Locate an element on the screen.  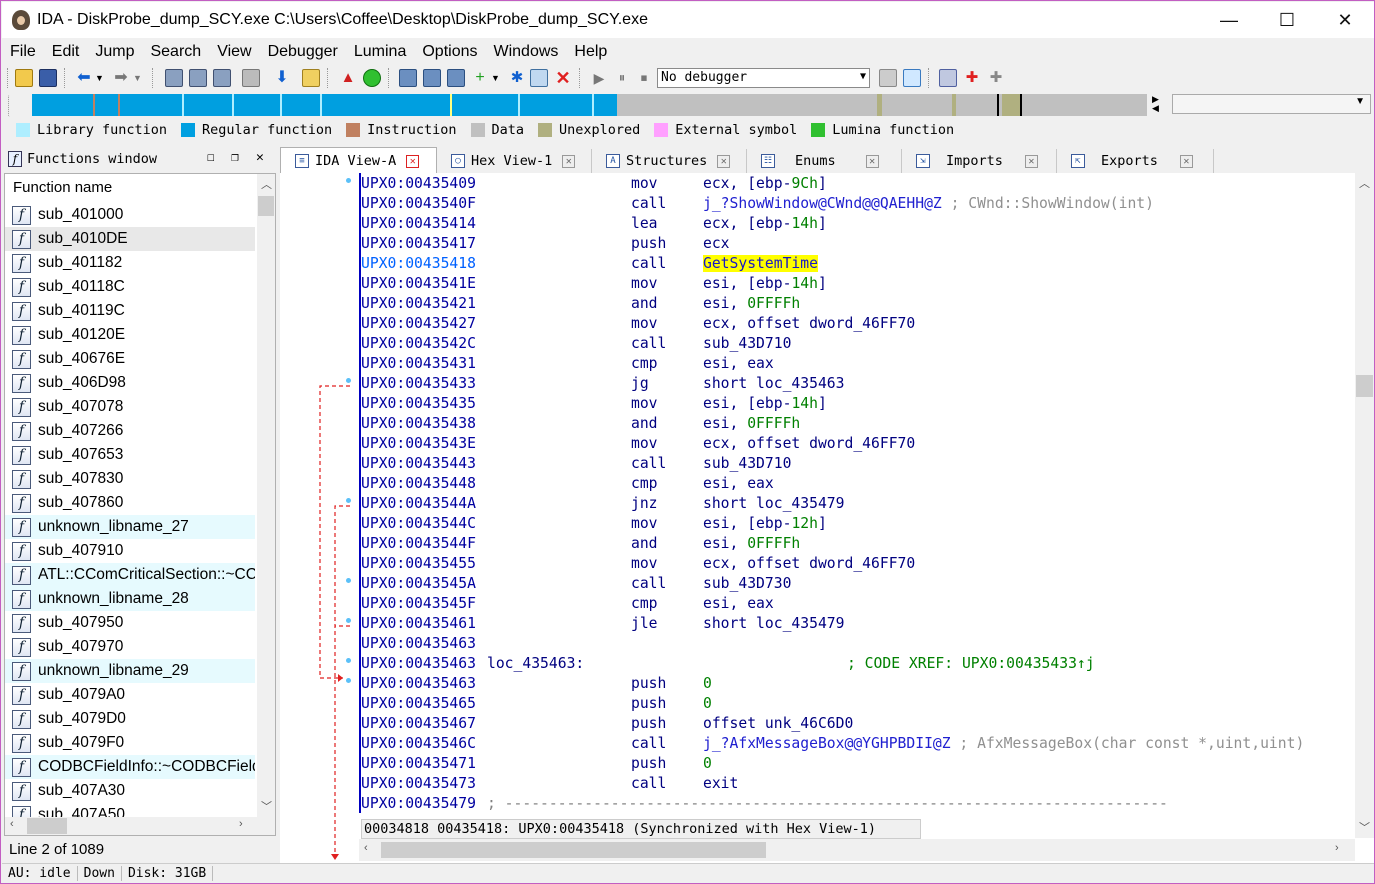
operands: esi, [ebp-14h] is located at coordinates (765, 404).